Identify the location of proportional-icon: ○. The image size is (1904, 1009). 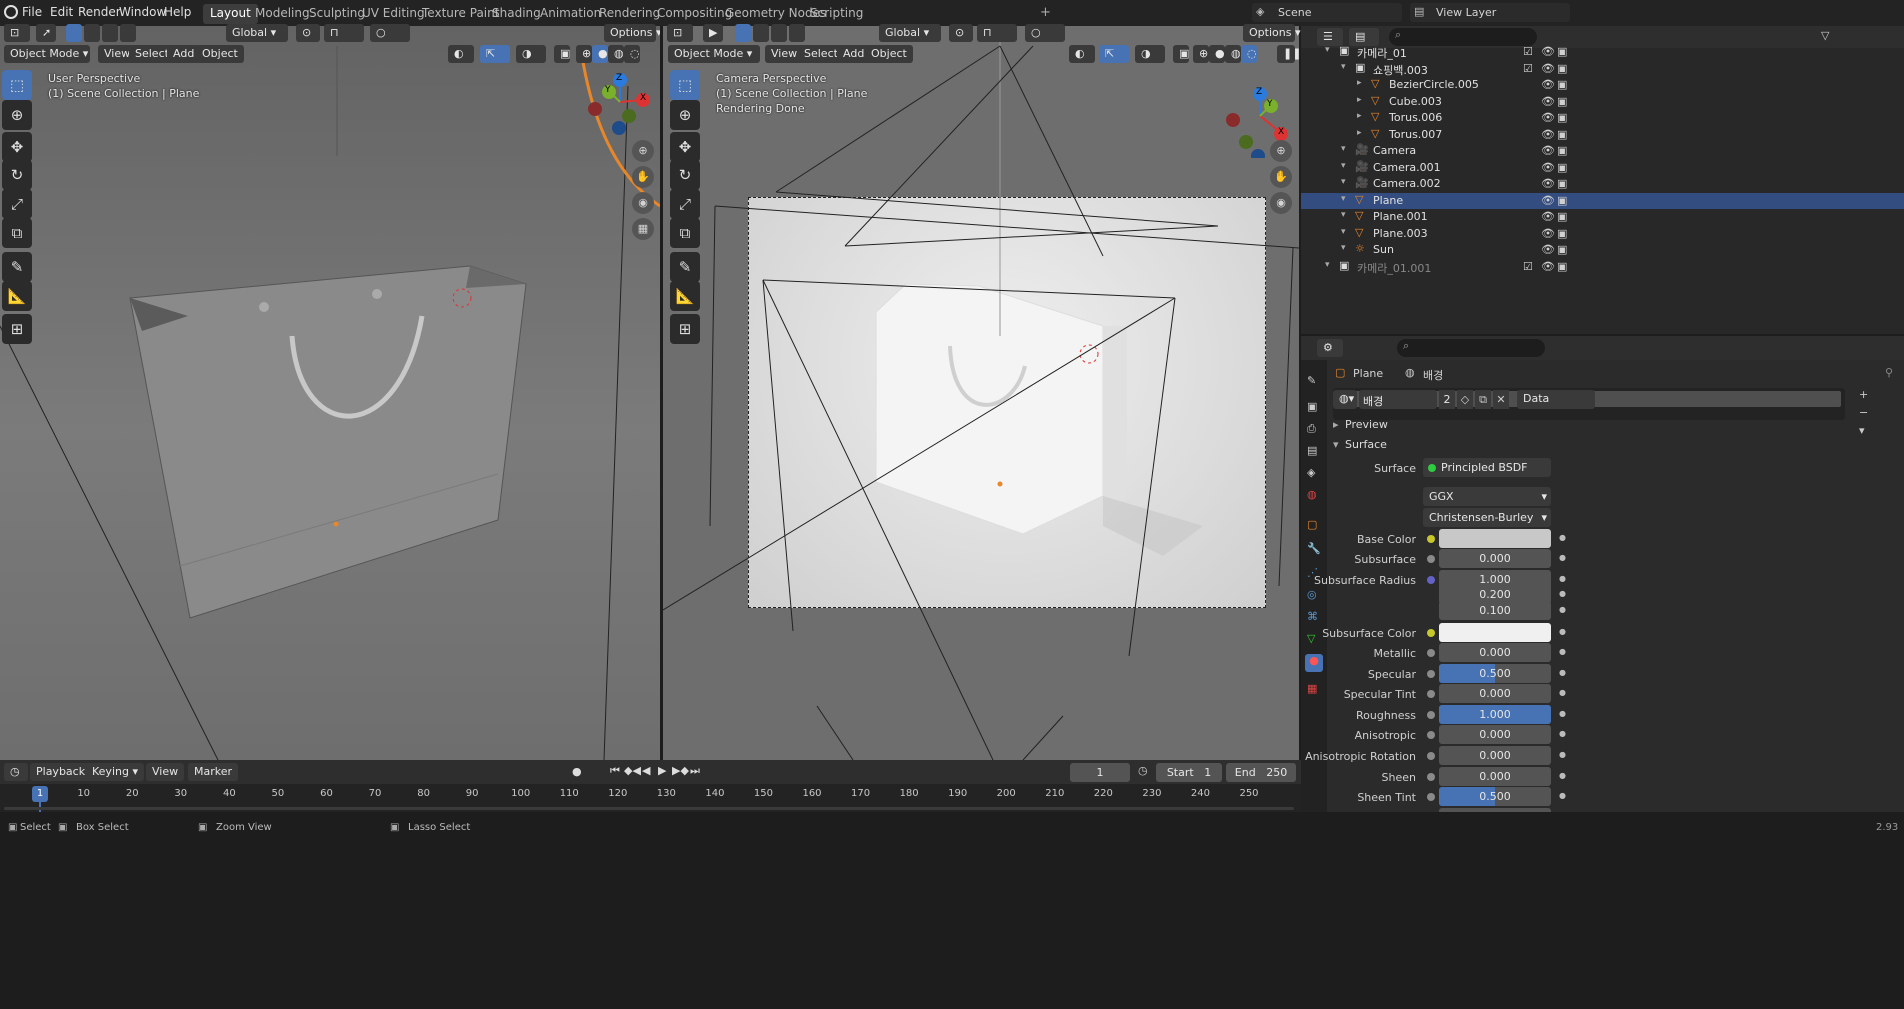
(390, 33).